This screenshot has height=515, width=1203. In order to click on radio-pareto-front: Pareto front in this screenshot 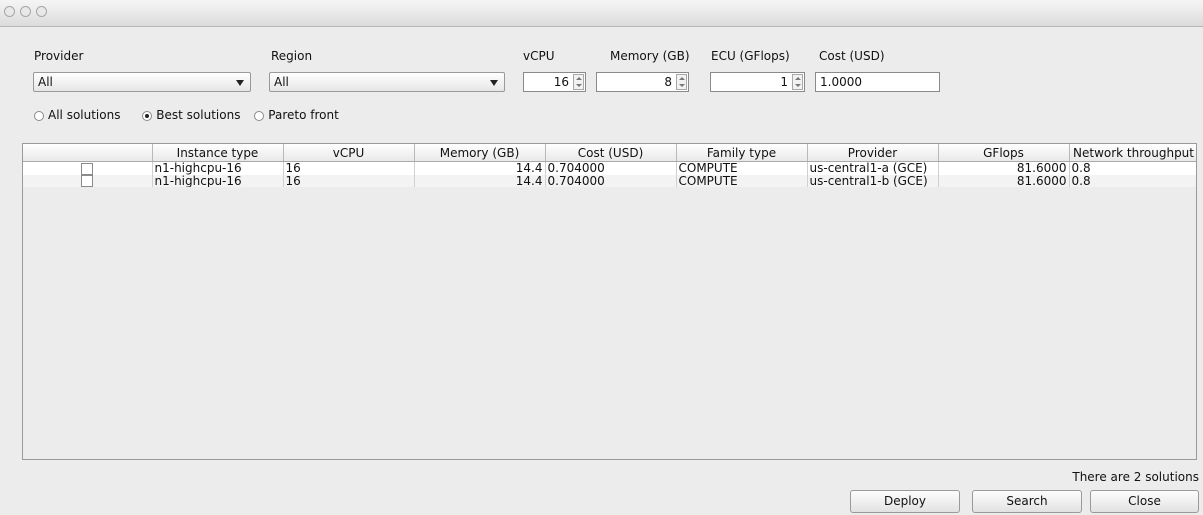, I will do `click(296, 115)`.